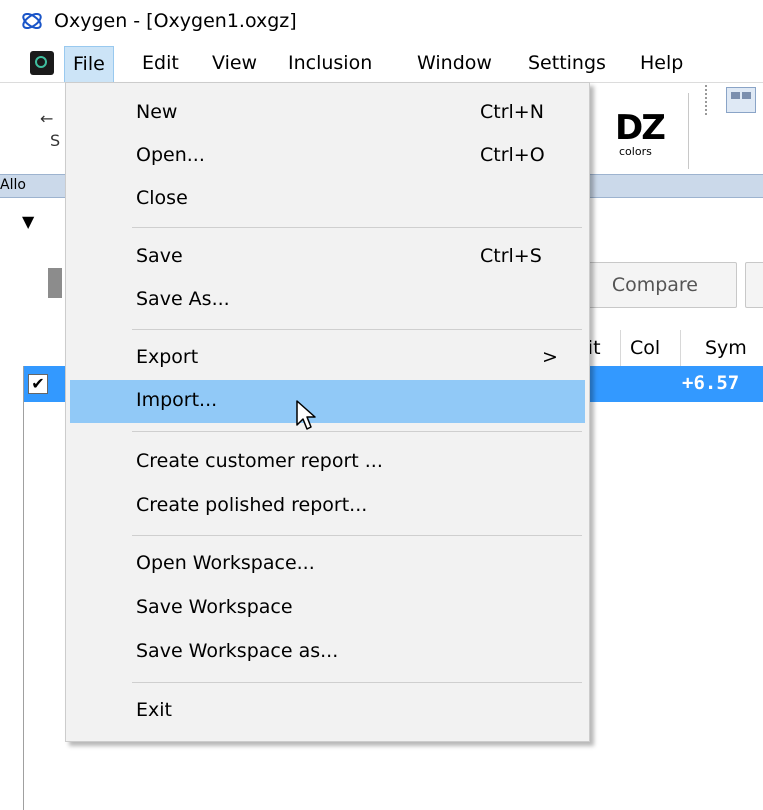  Describe the element at coordinates (38, 384) in the screenshot. I see `row-checkbox: ✔` at that location.